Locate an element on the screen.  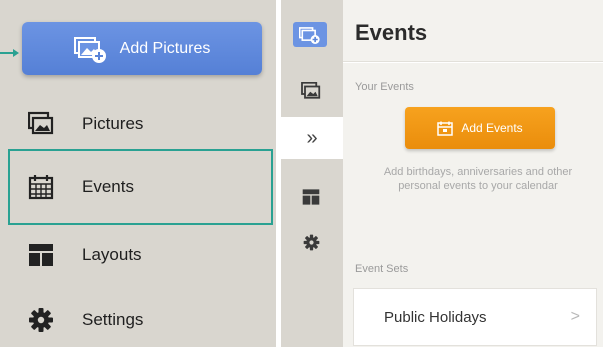
calendar-icon is located at coordinates (41, 187).